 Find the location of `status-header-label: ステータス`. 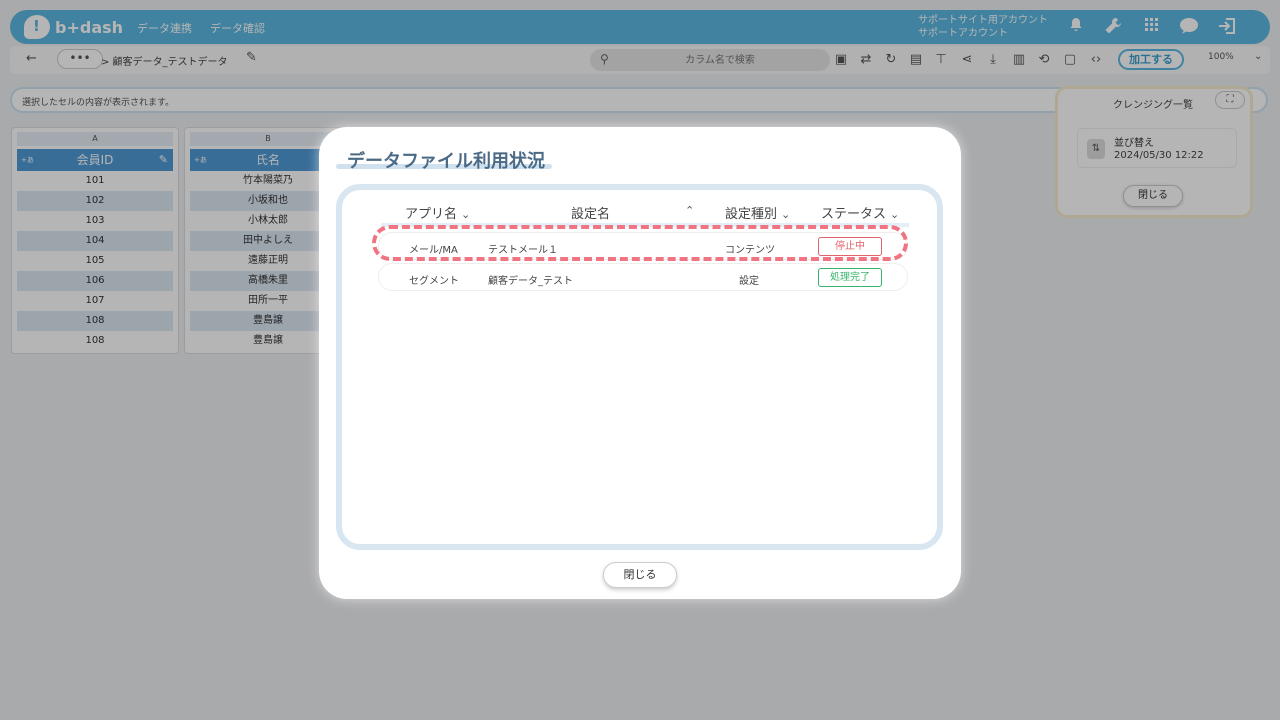

status-header-label: ステータス is located at coordinates (854, 214).